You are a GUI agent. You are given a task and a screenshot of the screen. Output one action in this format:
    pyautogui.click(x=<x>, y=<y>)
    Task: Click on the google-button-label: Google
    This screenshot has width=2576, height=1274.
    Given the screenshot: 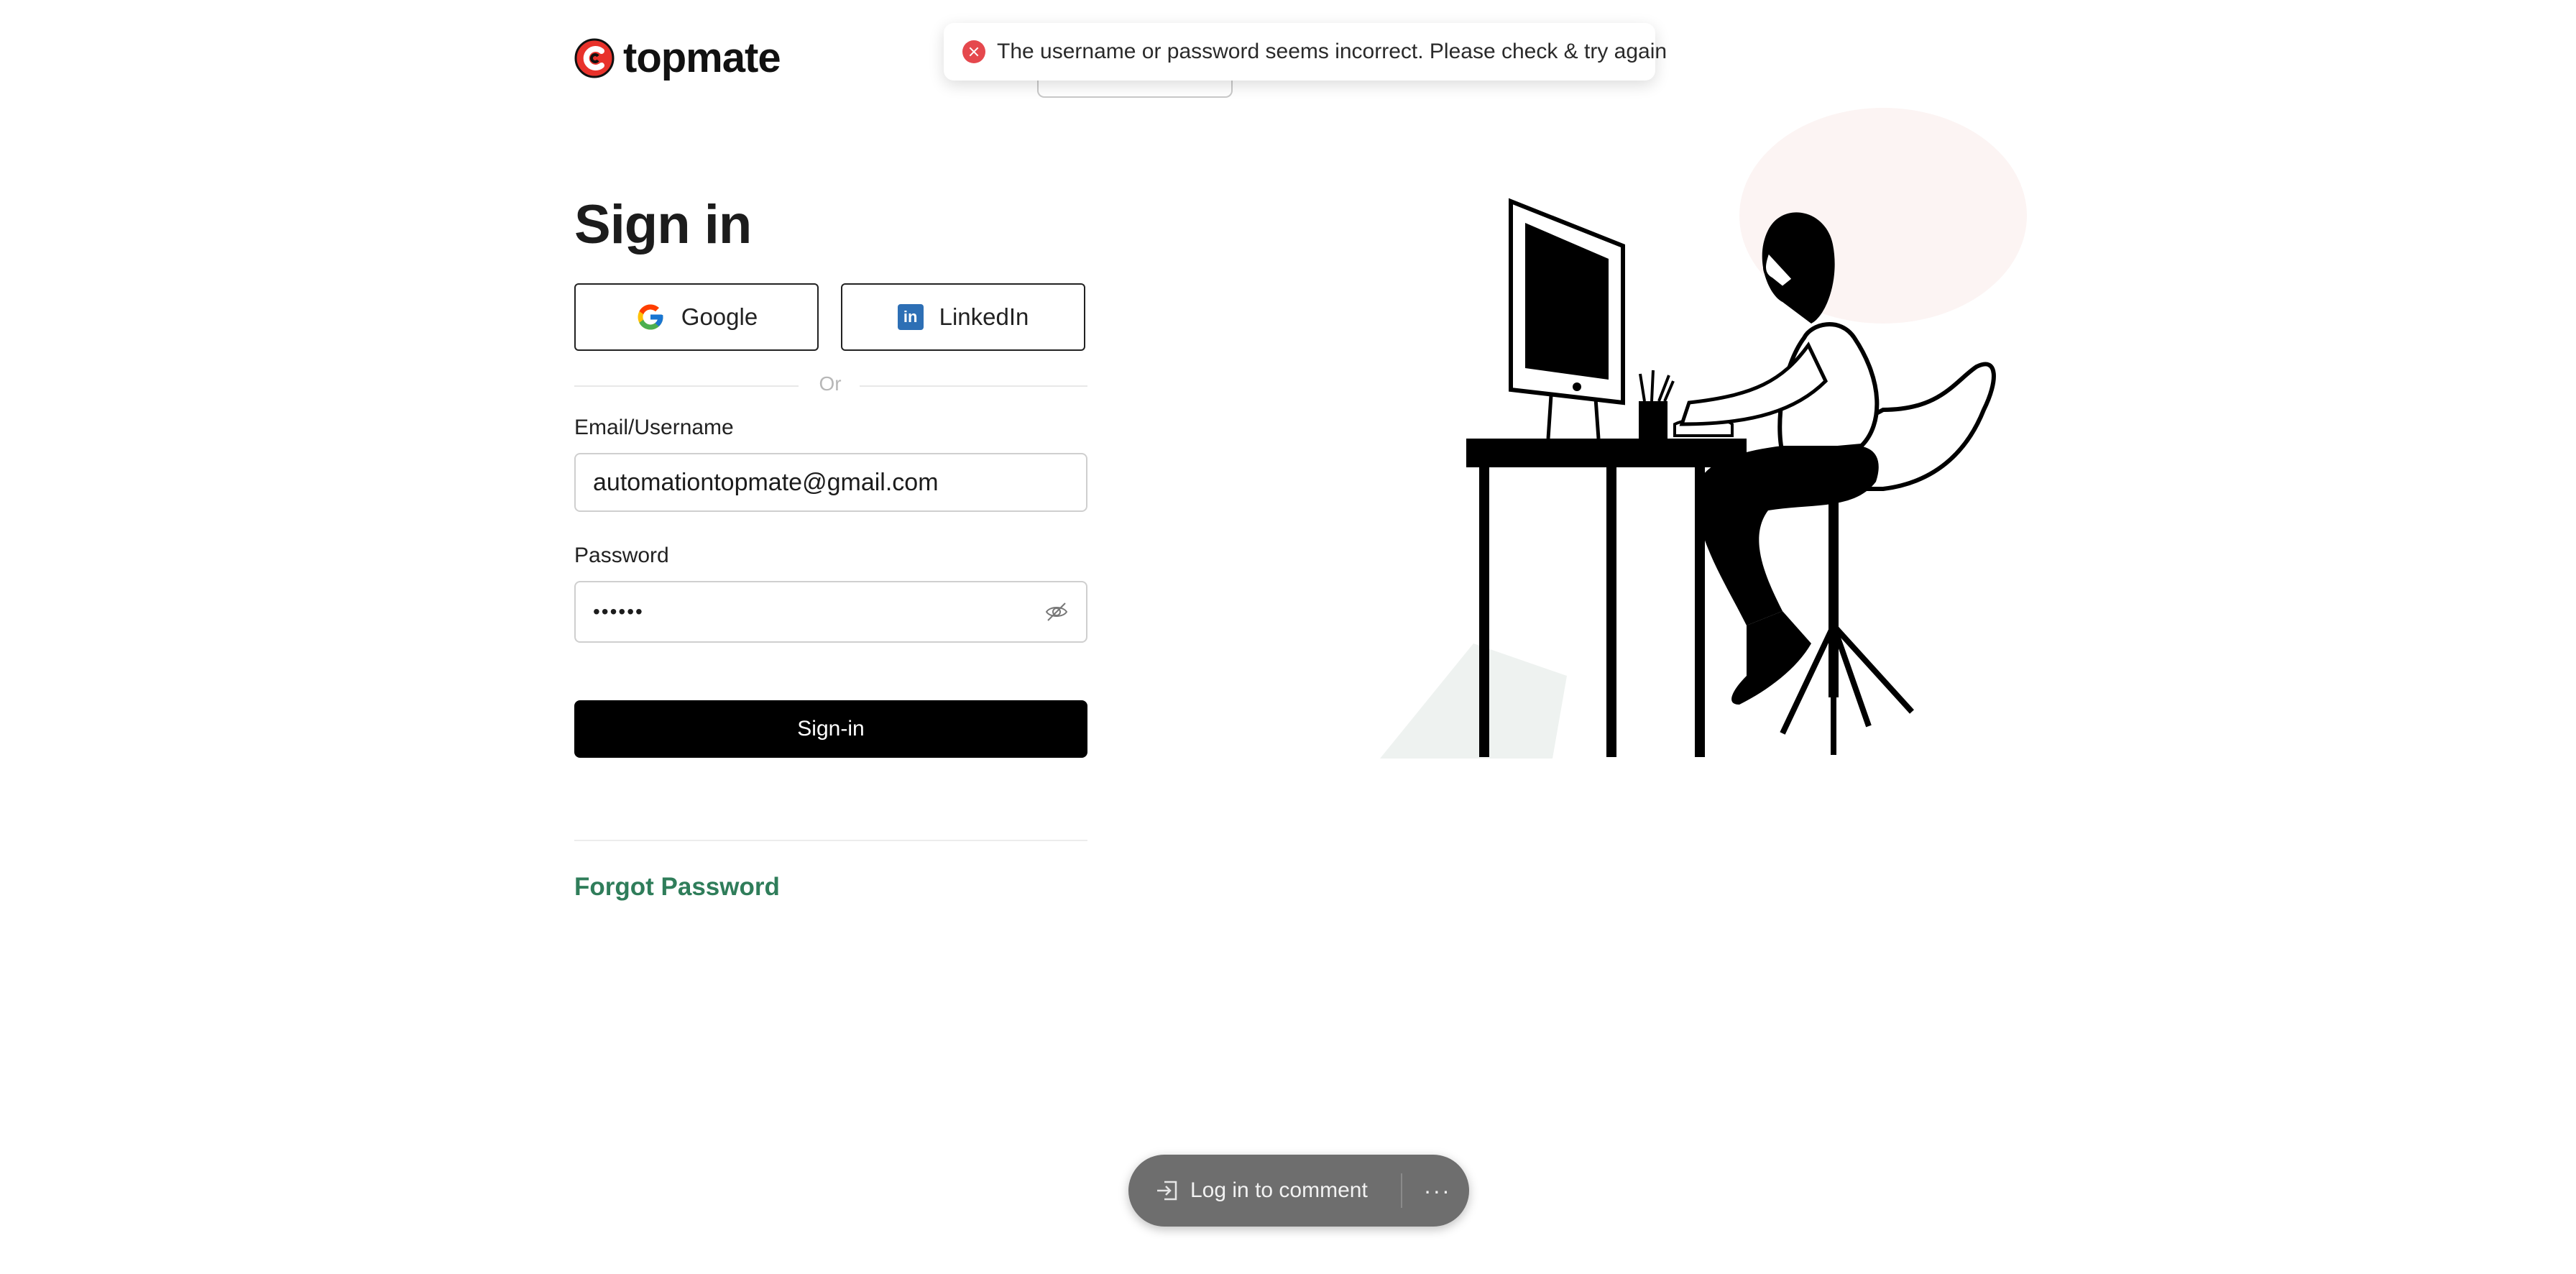 What is the action you would take?
    pyautogui.click(x=719, y=316)
    